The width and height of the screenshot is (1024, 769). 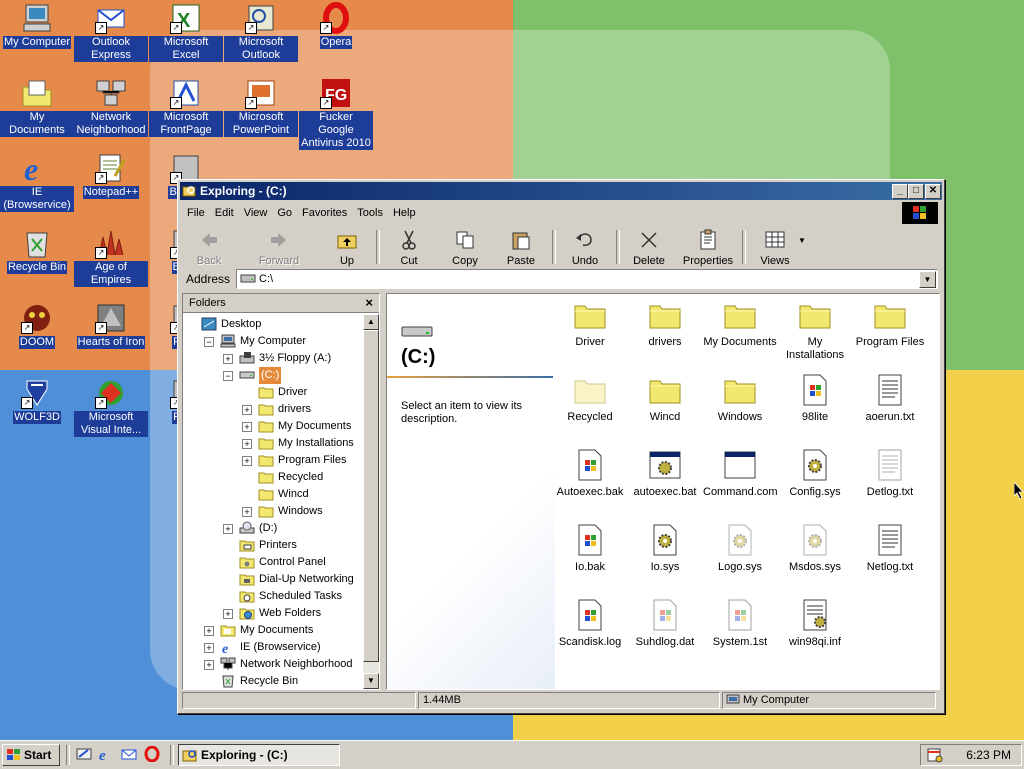 What do you see at coordinates (740, 473) in the screenshot?
I see `file-item-command-com: Command.com` at bounding box center [740, 473].